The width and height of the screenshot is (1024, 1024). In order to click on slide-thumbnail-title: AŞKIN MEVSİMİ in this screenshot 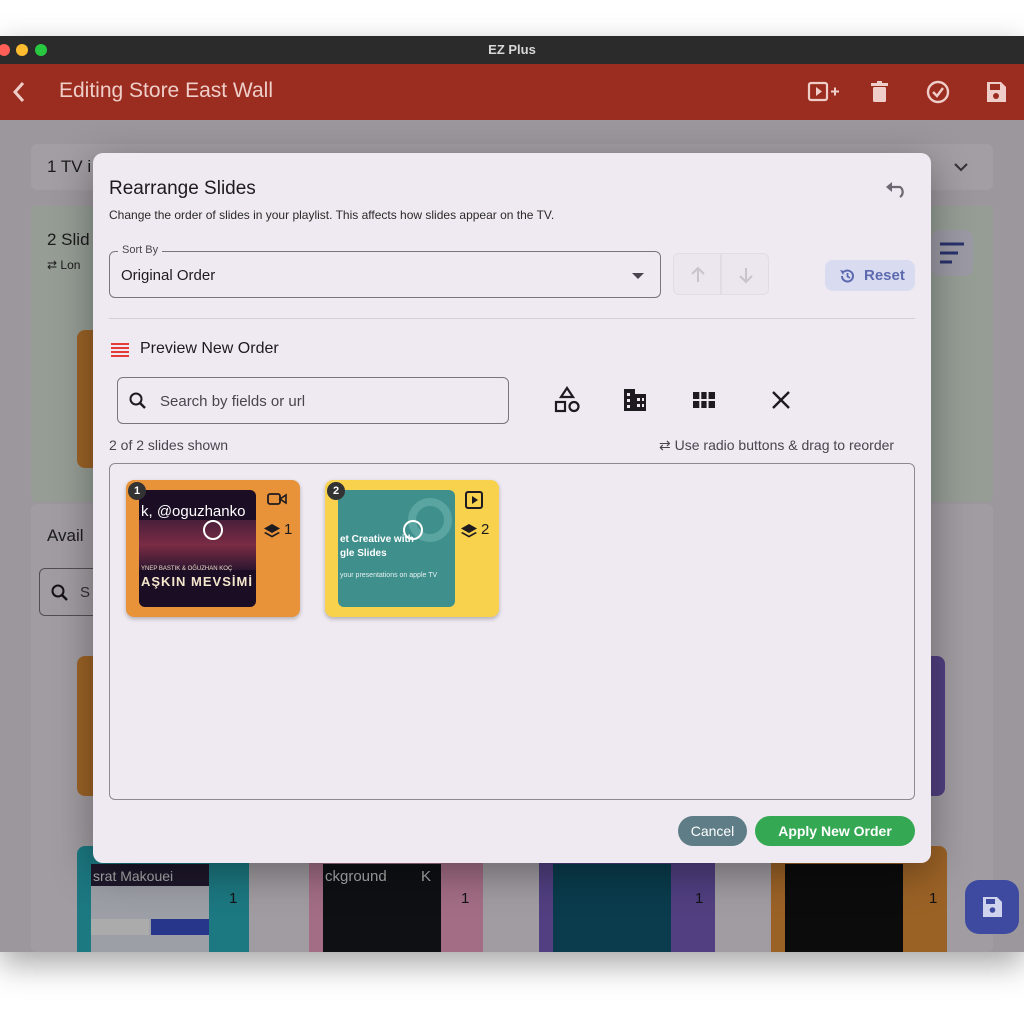, I will do `click(197, 581)`.